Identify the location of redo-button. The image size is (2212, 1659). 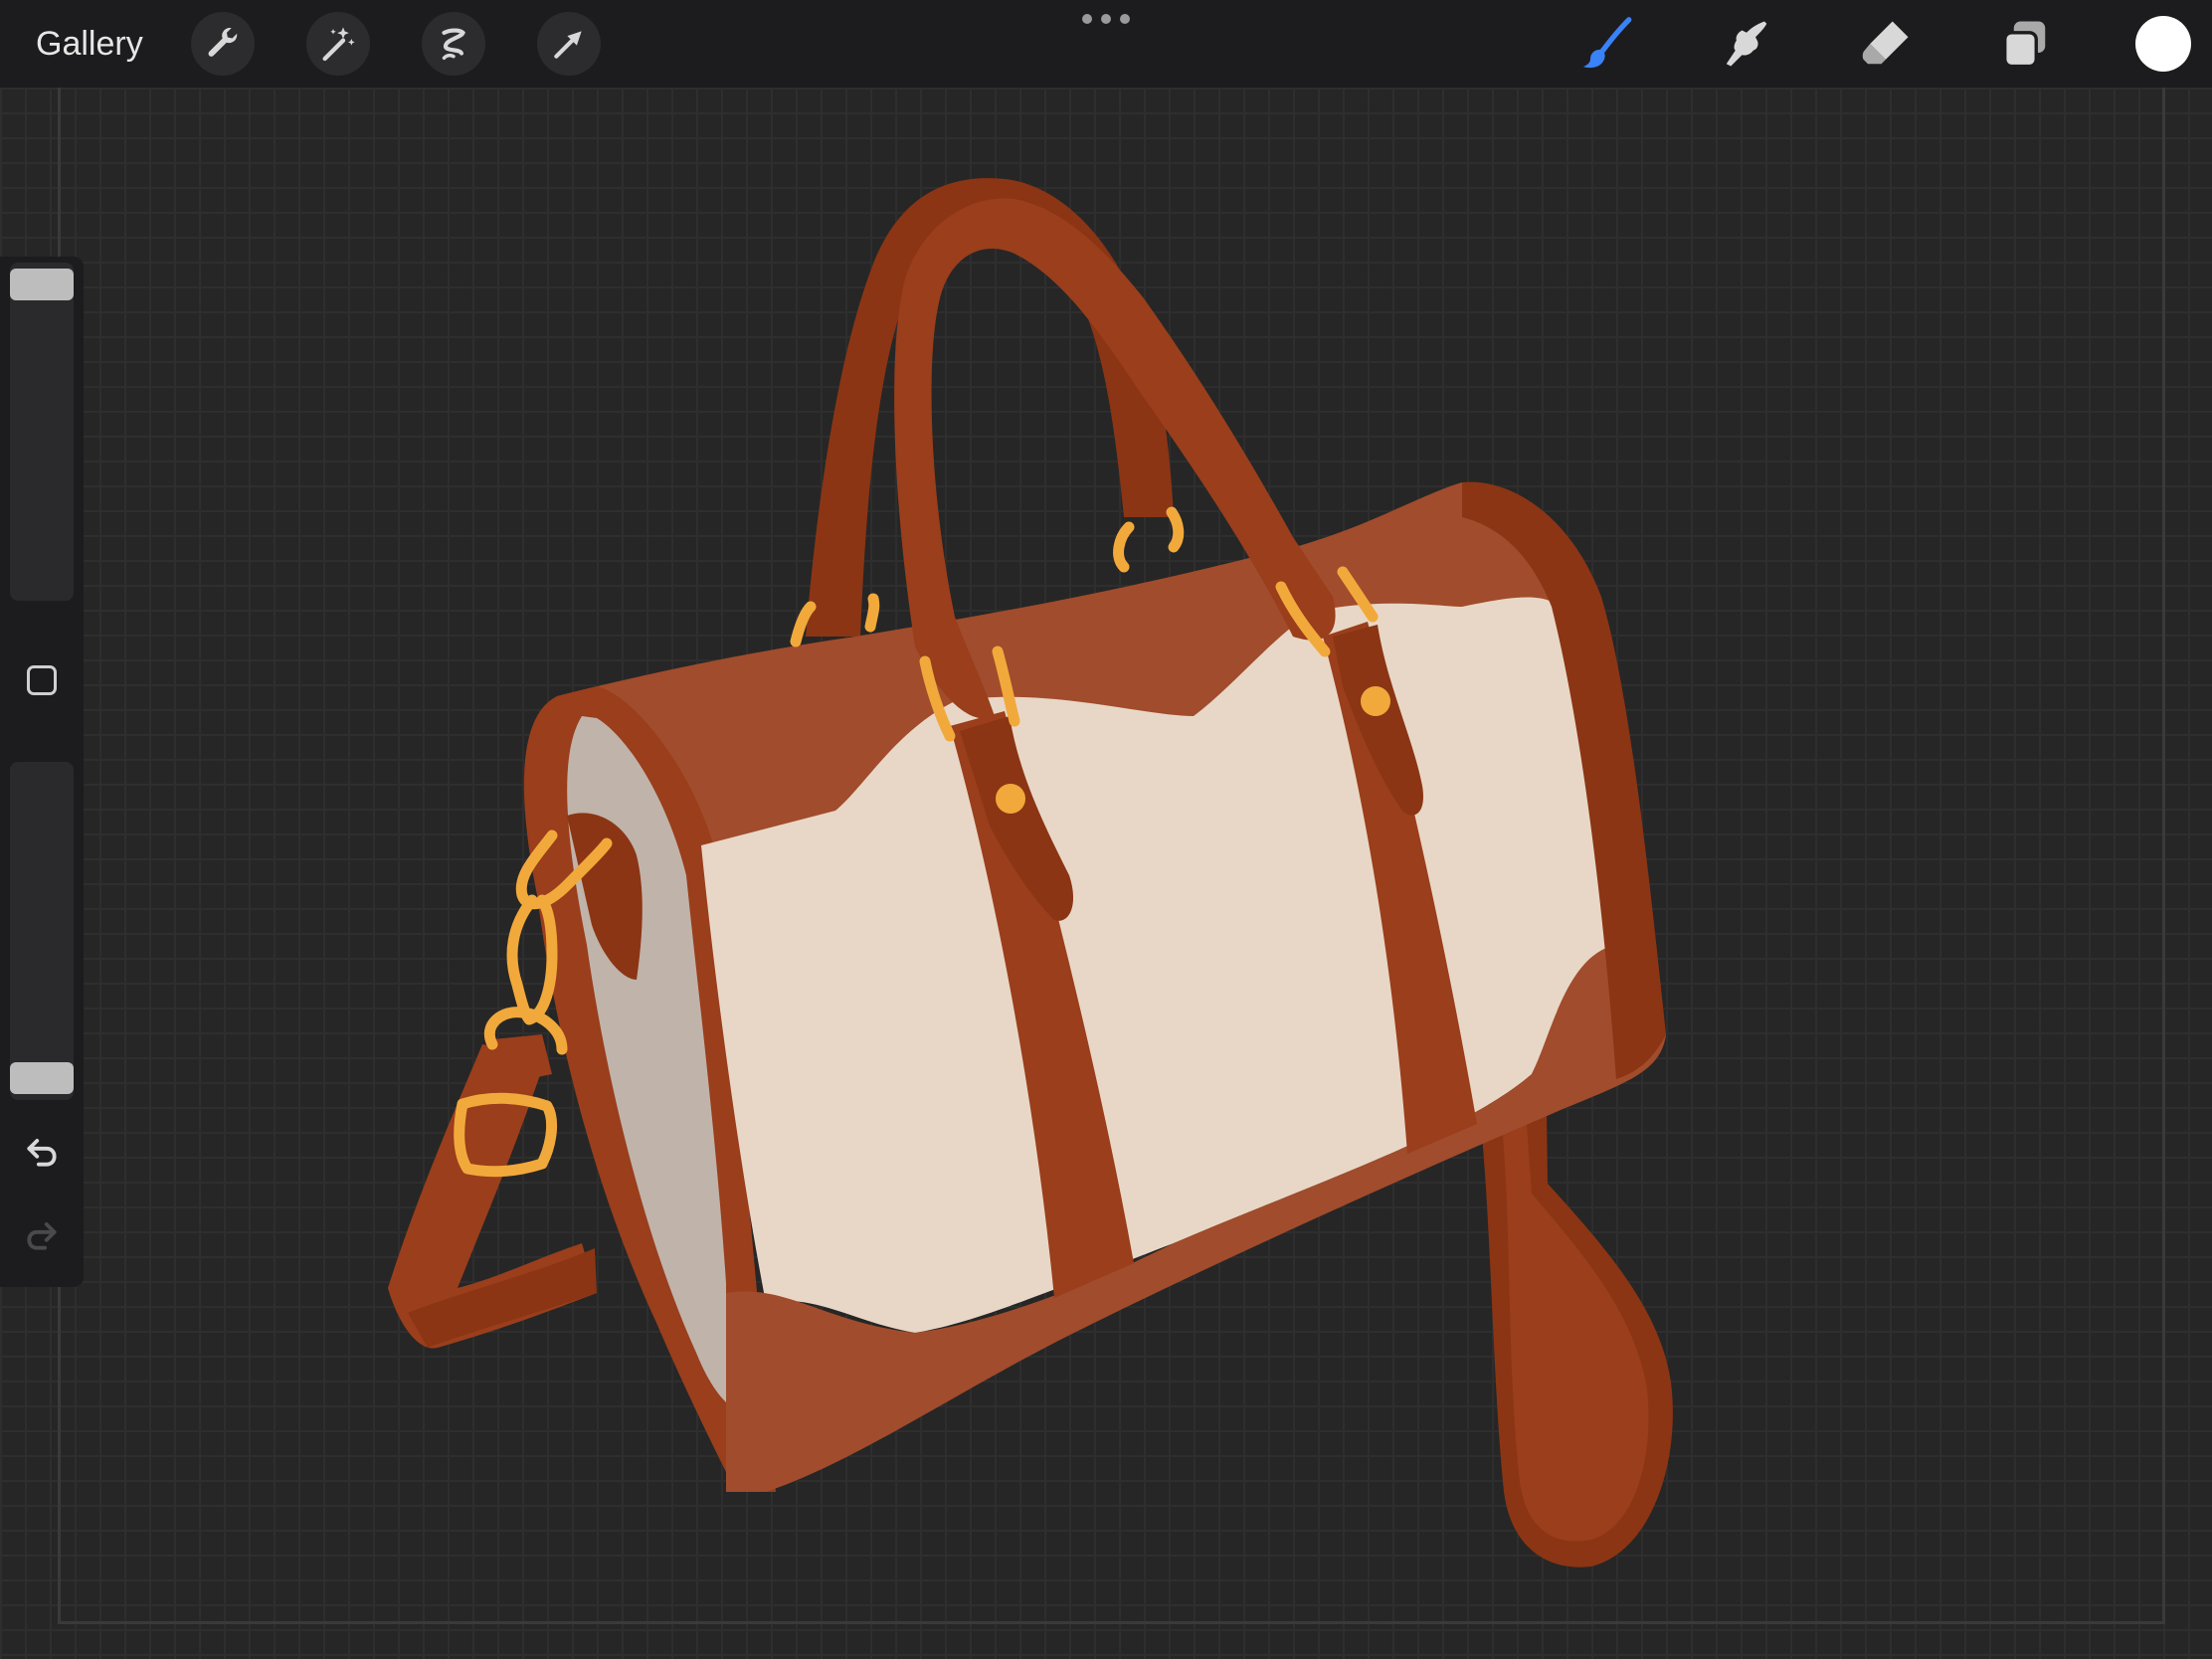
(42, 1235).